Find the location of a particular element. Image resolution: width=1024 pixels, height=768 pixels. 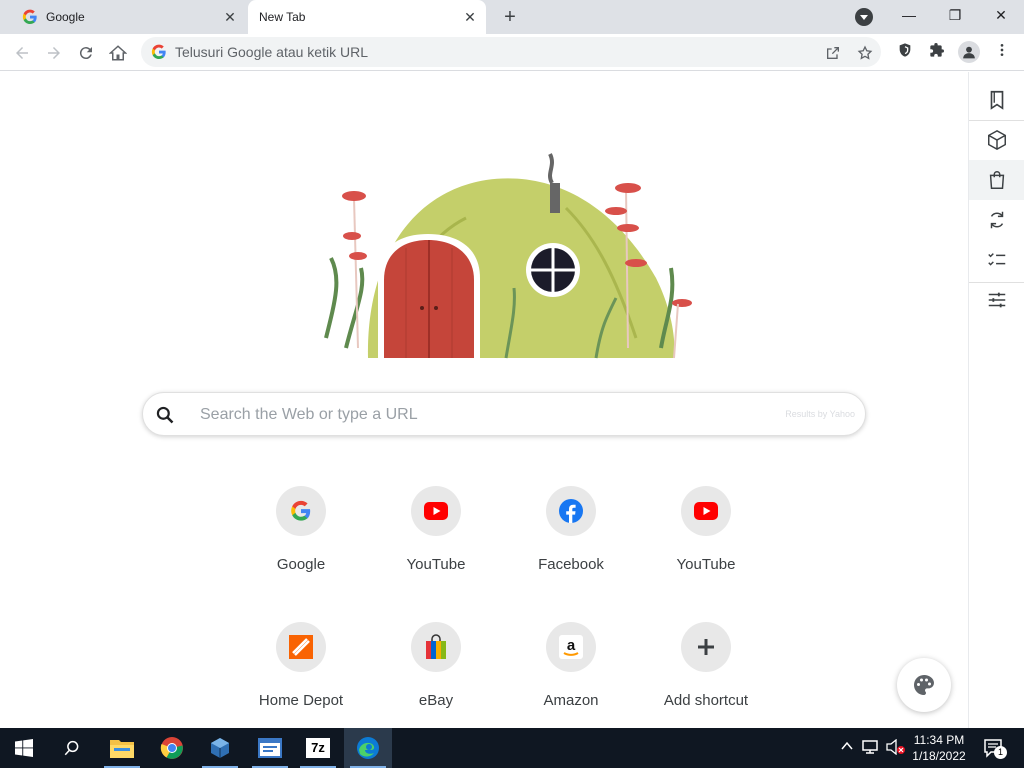

facebook-icon is located at coordinates (571, 511).